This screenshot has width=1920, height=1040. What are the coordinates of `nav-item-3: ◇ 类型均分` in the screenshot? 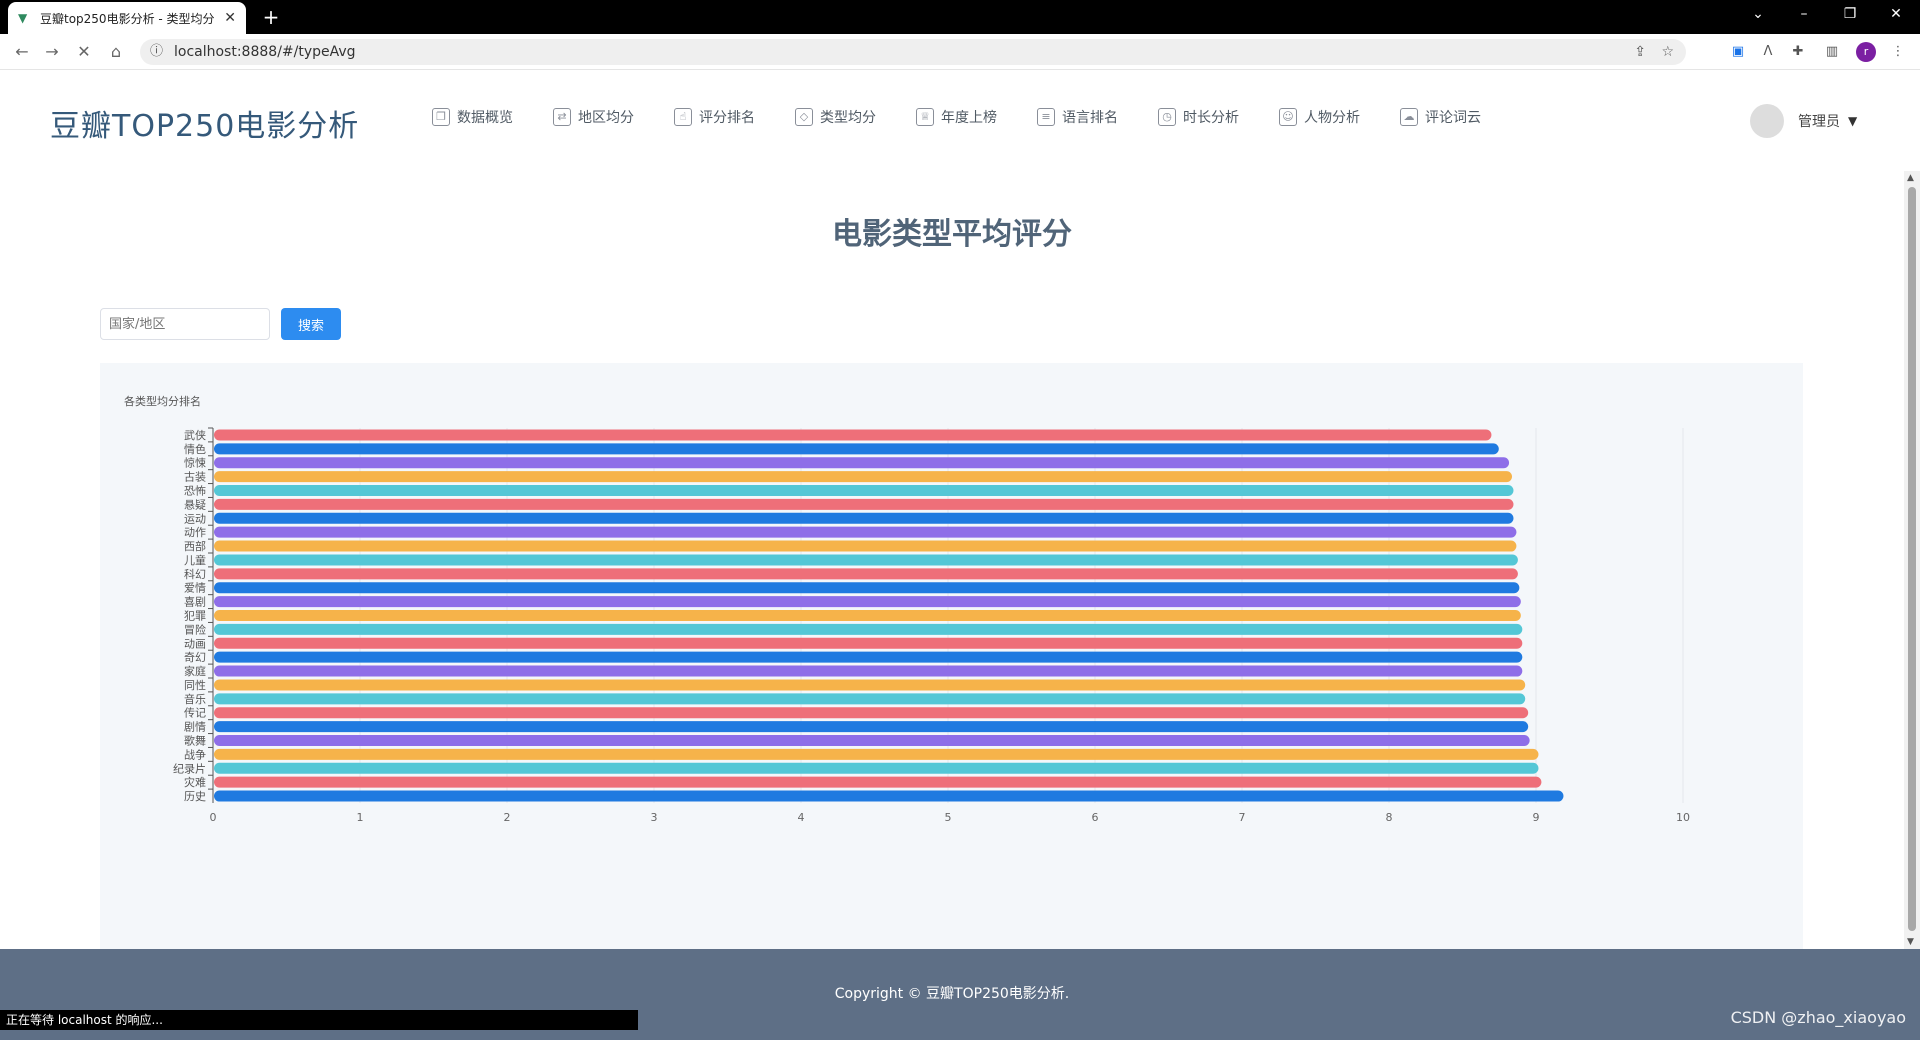 It's located at (835, 117).